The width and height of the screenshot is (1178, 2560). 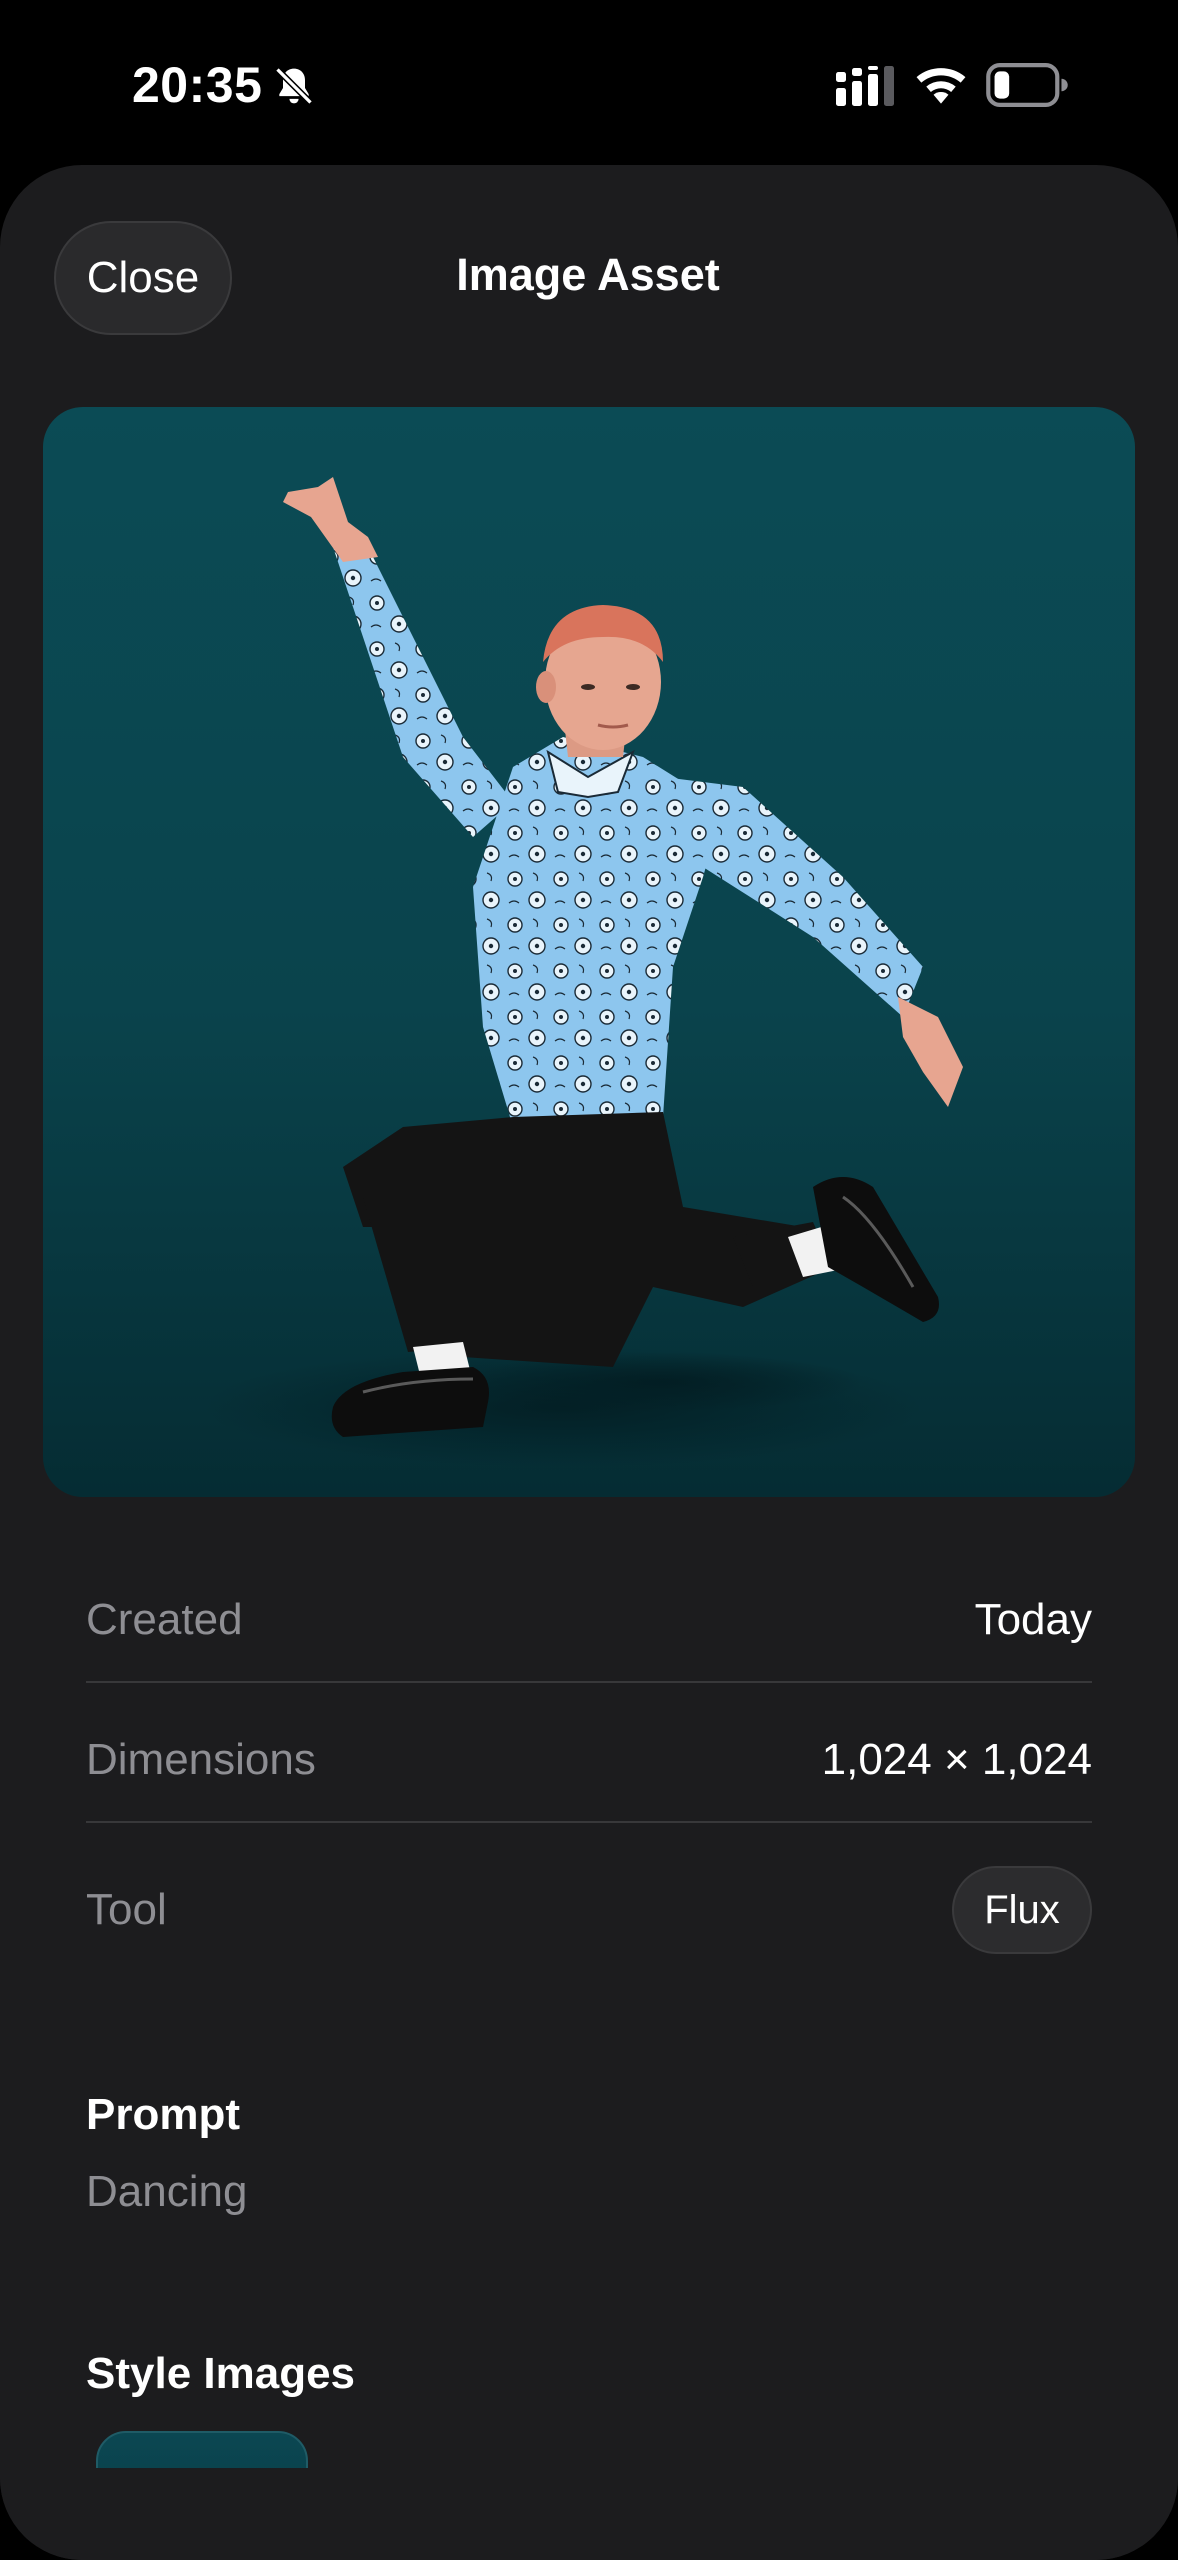 What do you see at coordinates (589, 1910) in the screenshot?
I see `tool-row: Tool Flux` at bounding box center [589, 1910].